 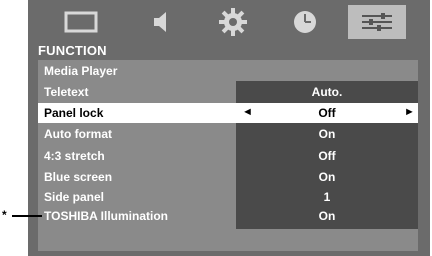 What do you see at coordinates (74, 113) in the screenshot?
I see `row-label: Panel lock` at bounding box center [74, 113].